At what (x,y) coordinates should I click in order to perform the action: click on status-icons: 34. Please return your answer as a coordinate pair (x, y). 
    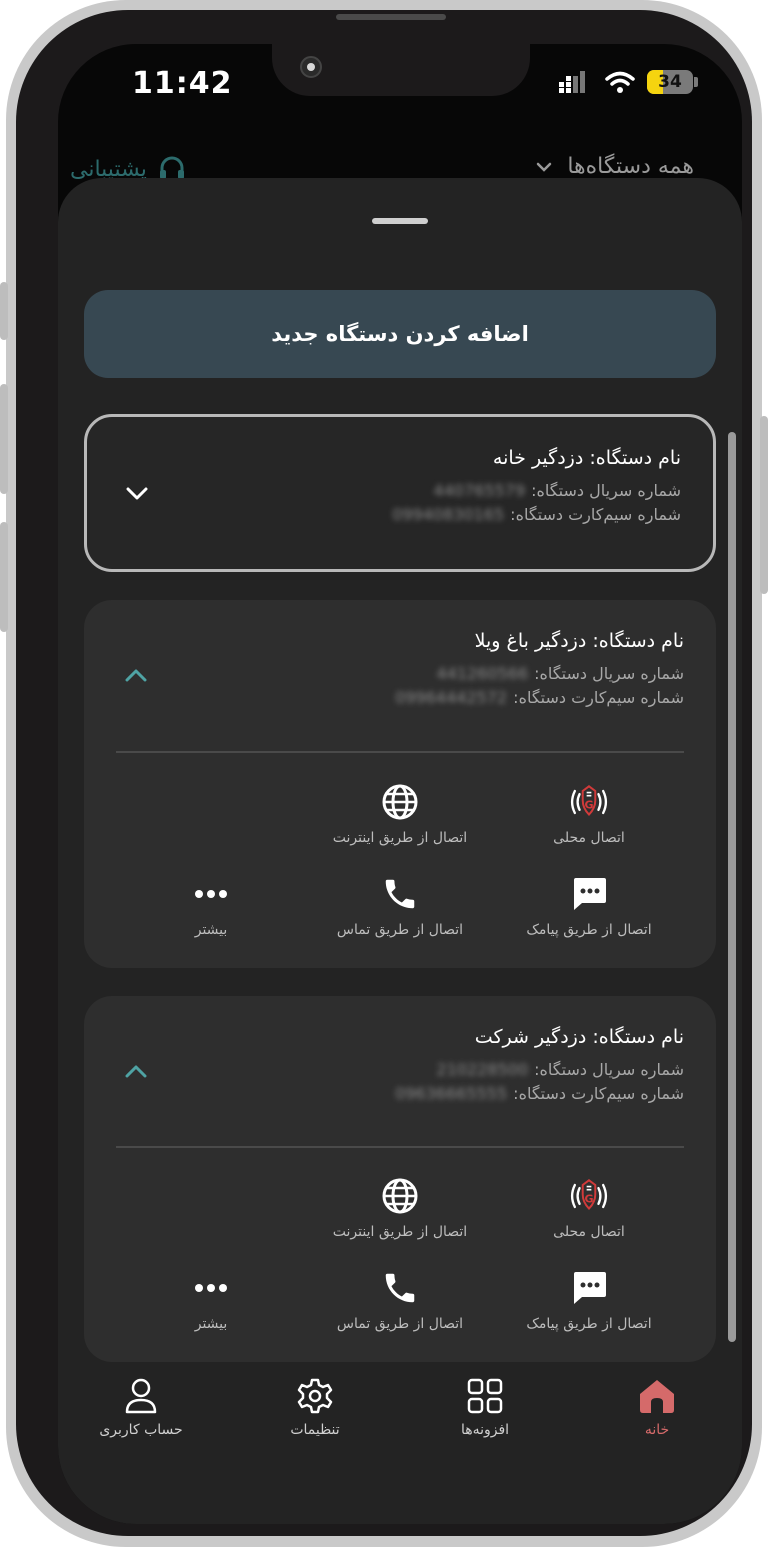
    Looking at the image, I should click on (628, 82).